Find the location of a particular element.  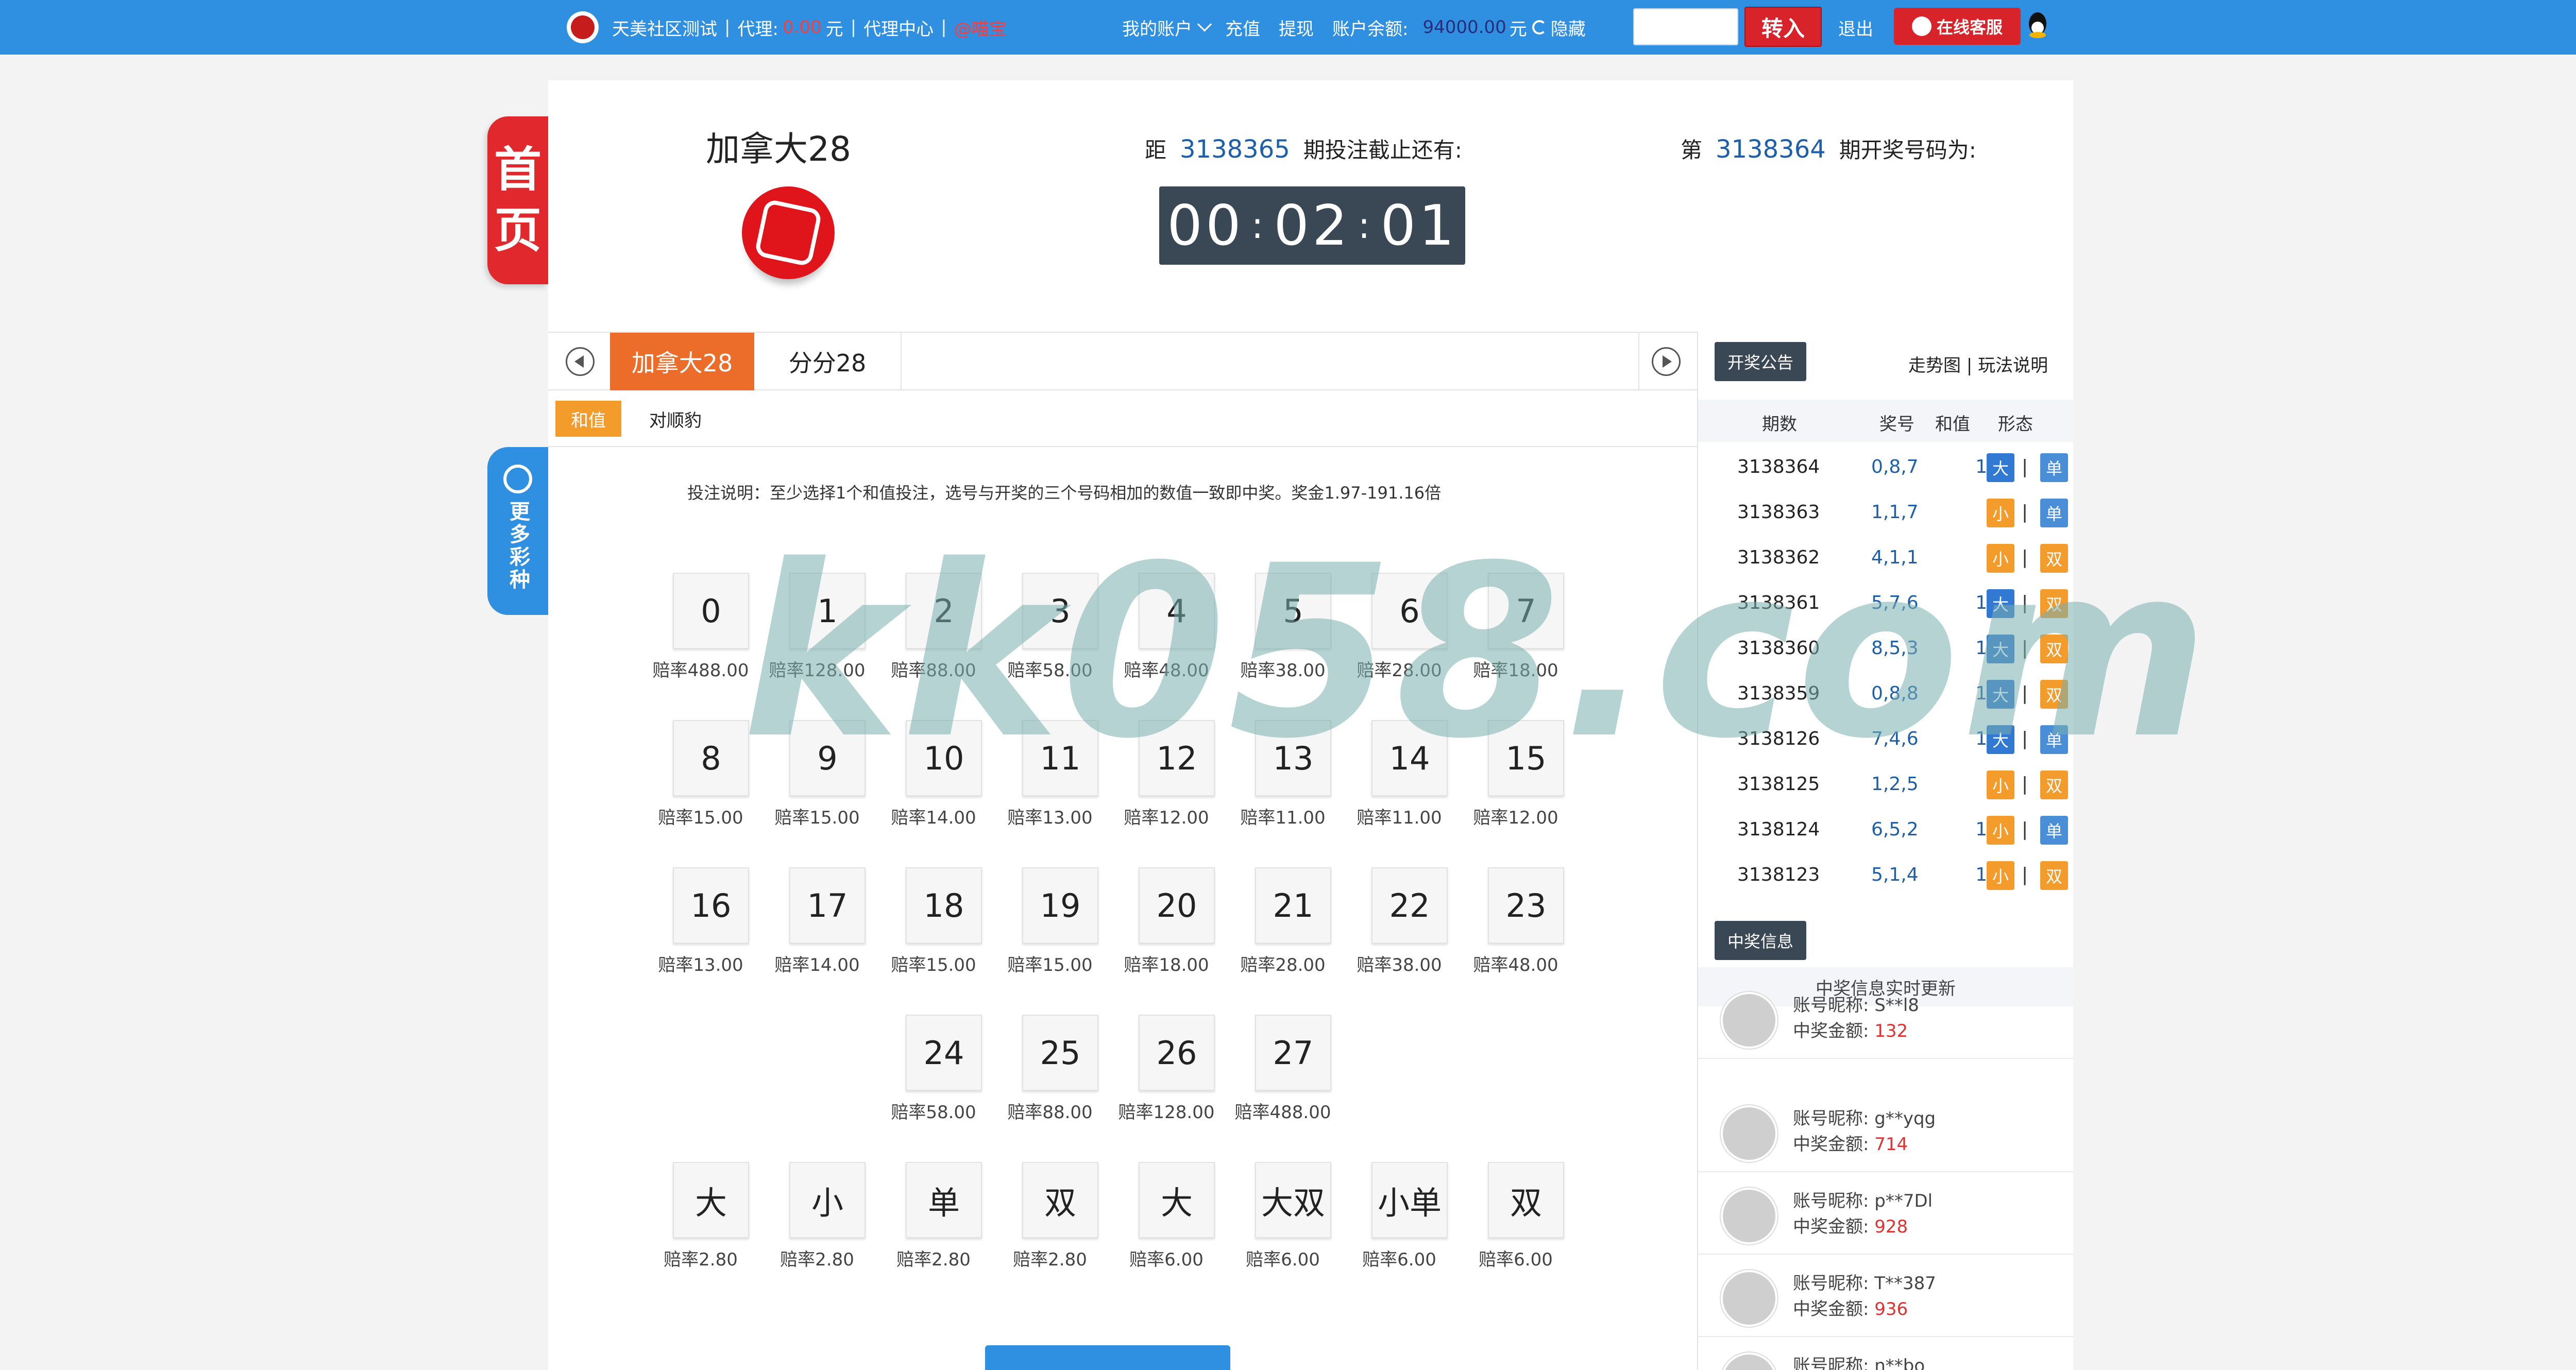

bet-cell: 21 赔率28.00 is located at coordinates (1283, 924).